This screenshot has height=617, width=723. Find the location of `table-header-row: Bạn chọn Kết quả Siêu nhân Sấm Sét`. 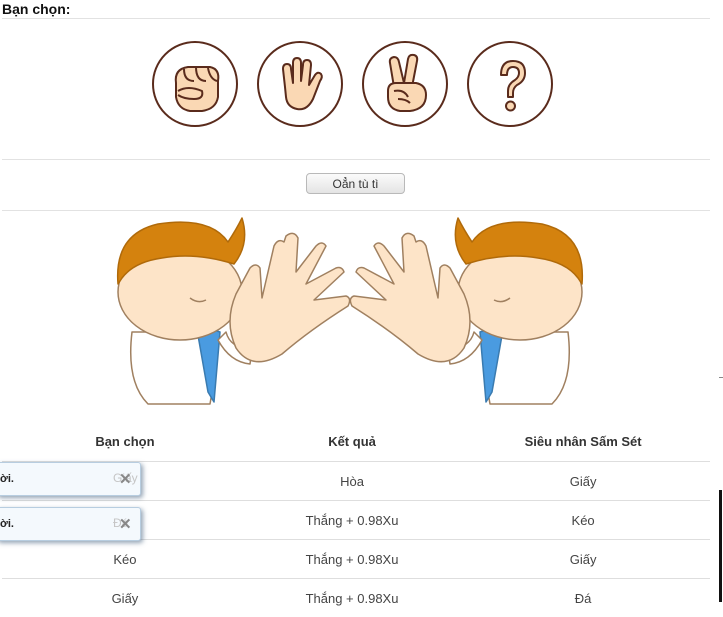

table-header-row: Bạn chọn Kết quả Siêu nhân Sấm Sét is located at coordinates (356, 442).